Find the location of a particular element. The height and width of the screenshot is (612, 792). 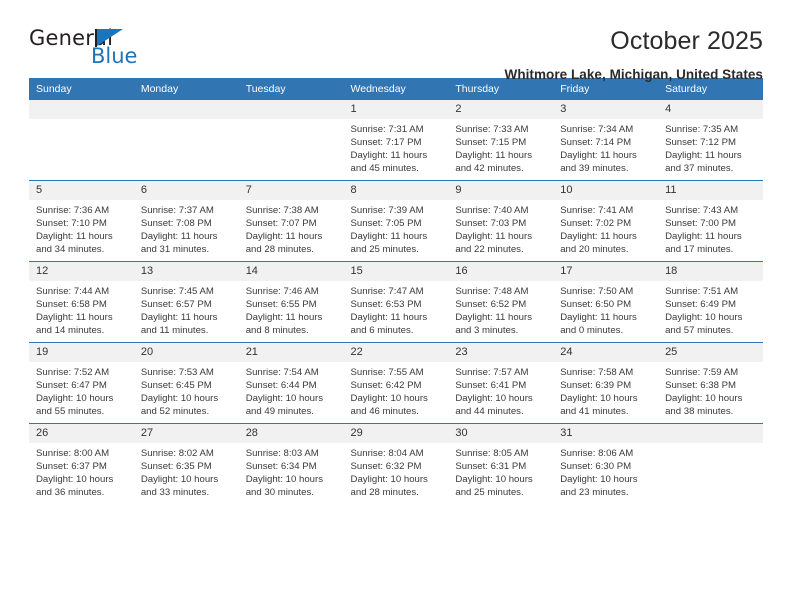

sunrise-time: Sunrise: 7:59 AM is located at coordinates (702, 372).